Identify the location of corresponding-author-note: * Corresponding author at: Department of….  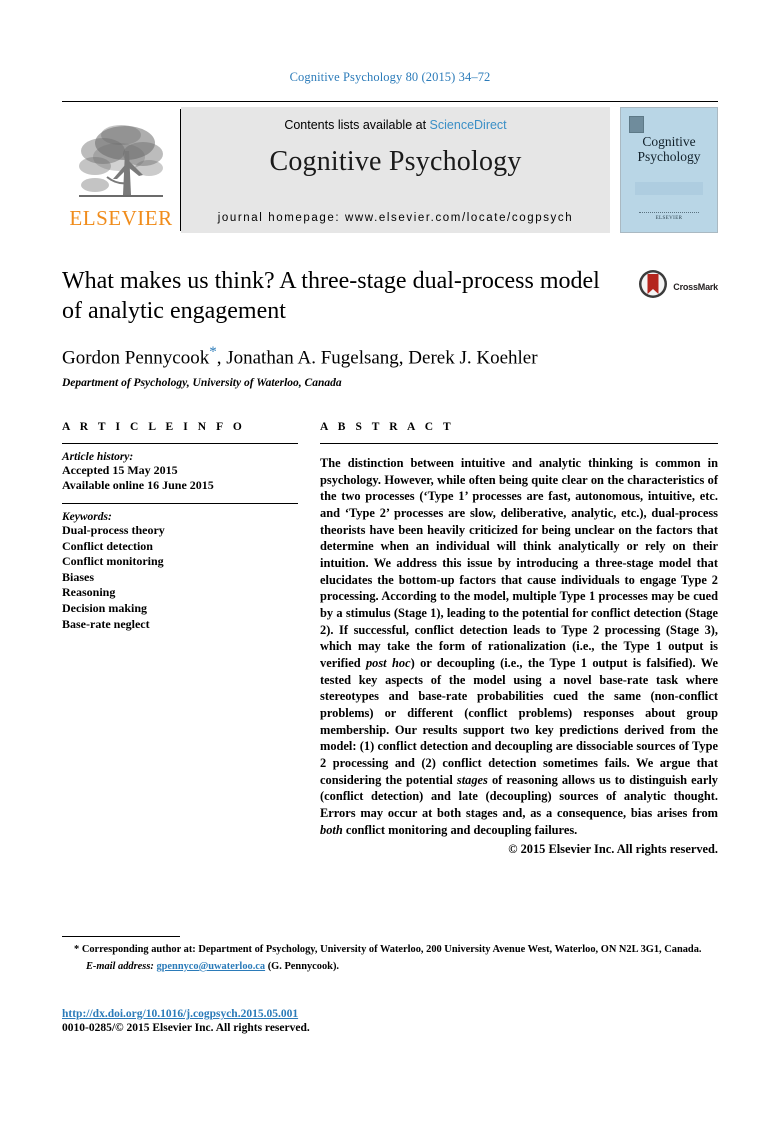
(390, 950).